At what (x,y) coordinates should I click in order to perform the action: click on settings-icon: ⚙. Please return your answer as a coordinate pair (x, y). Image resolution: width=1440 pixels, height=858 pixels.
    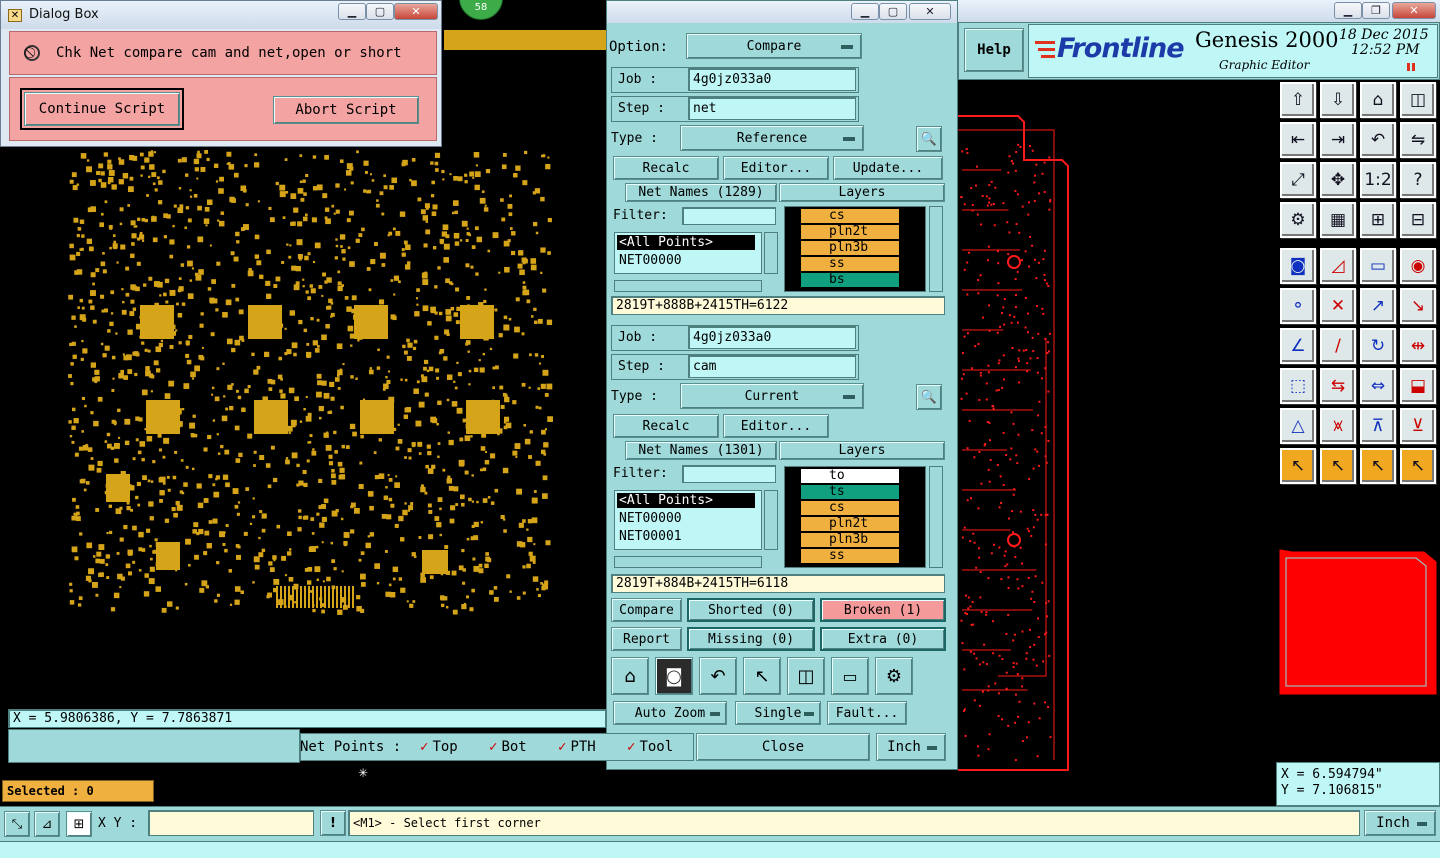
    Looking at the image, I should click on (894, 676).